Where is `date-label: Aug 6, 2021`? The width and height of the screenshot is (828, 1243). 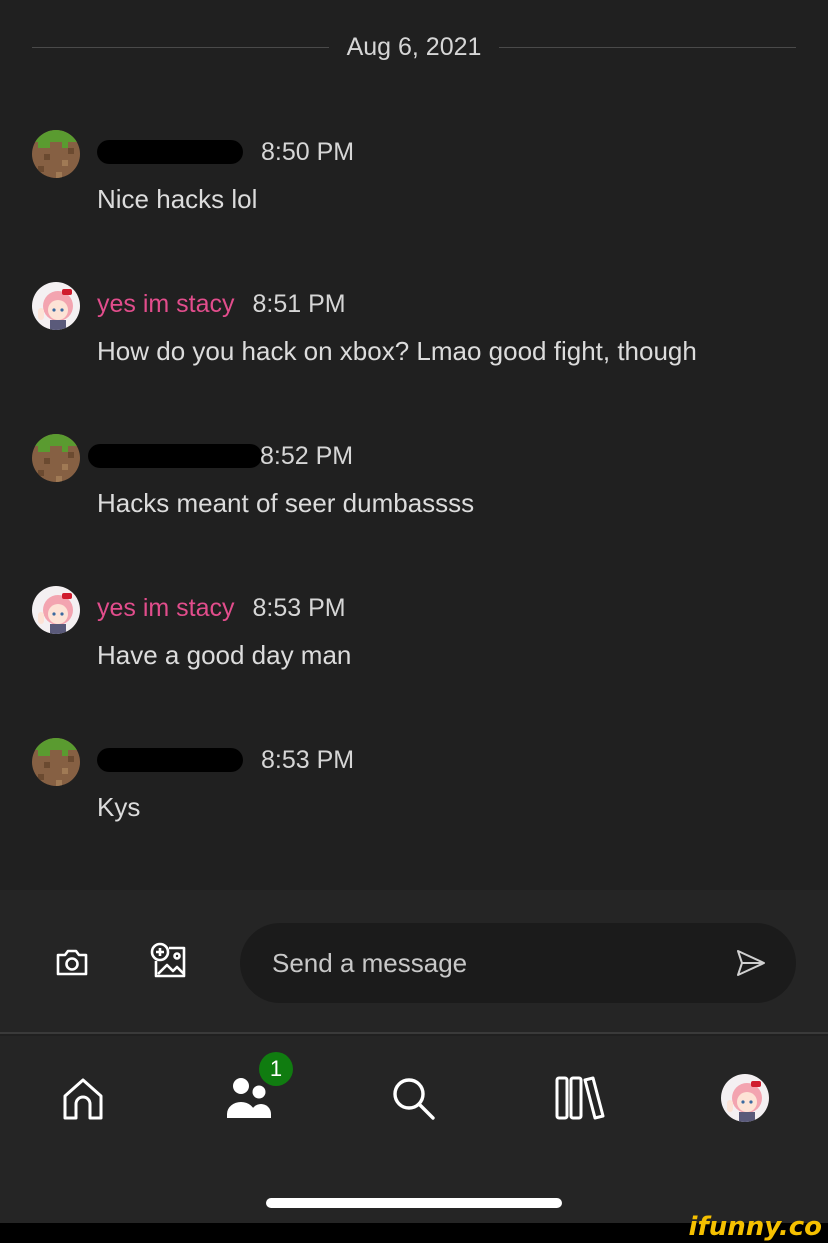
date-label: Aug 6, 2021 is located at coordinates (414, 46).